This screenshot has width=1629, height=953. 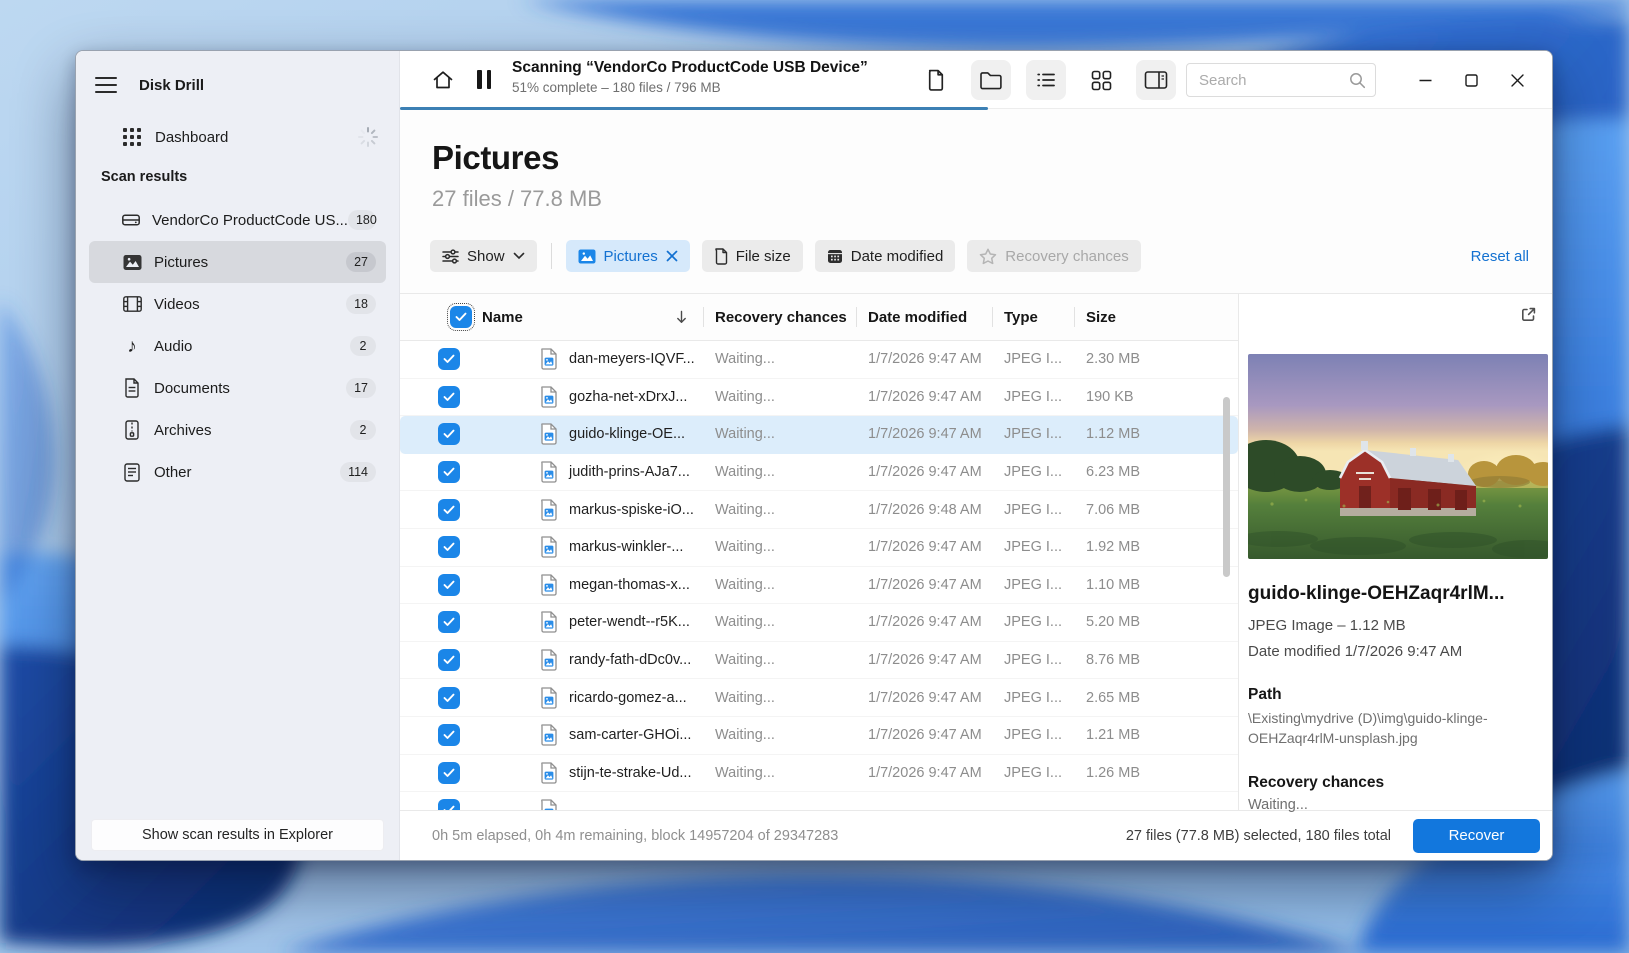 What do you see at coordinates (237, 835) in the screenshot?
I see `show-scan-results-in-explorer-button: Show scan results in Explorer` at bounding box center [237, 835].